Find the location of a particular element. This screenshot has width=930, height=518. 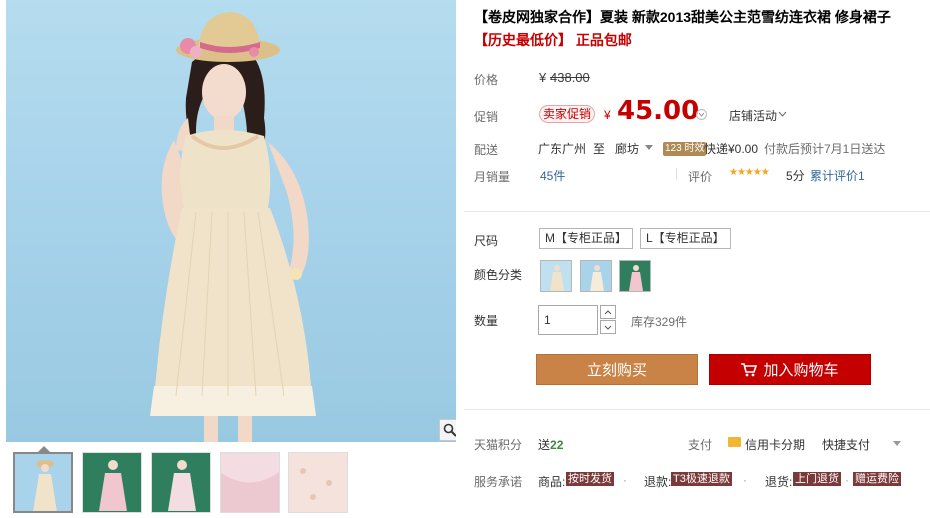

size-option-l: L【专柜正品】 is located at coordinates (685, 238).